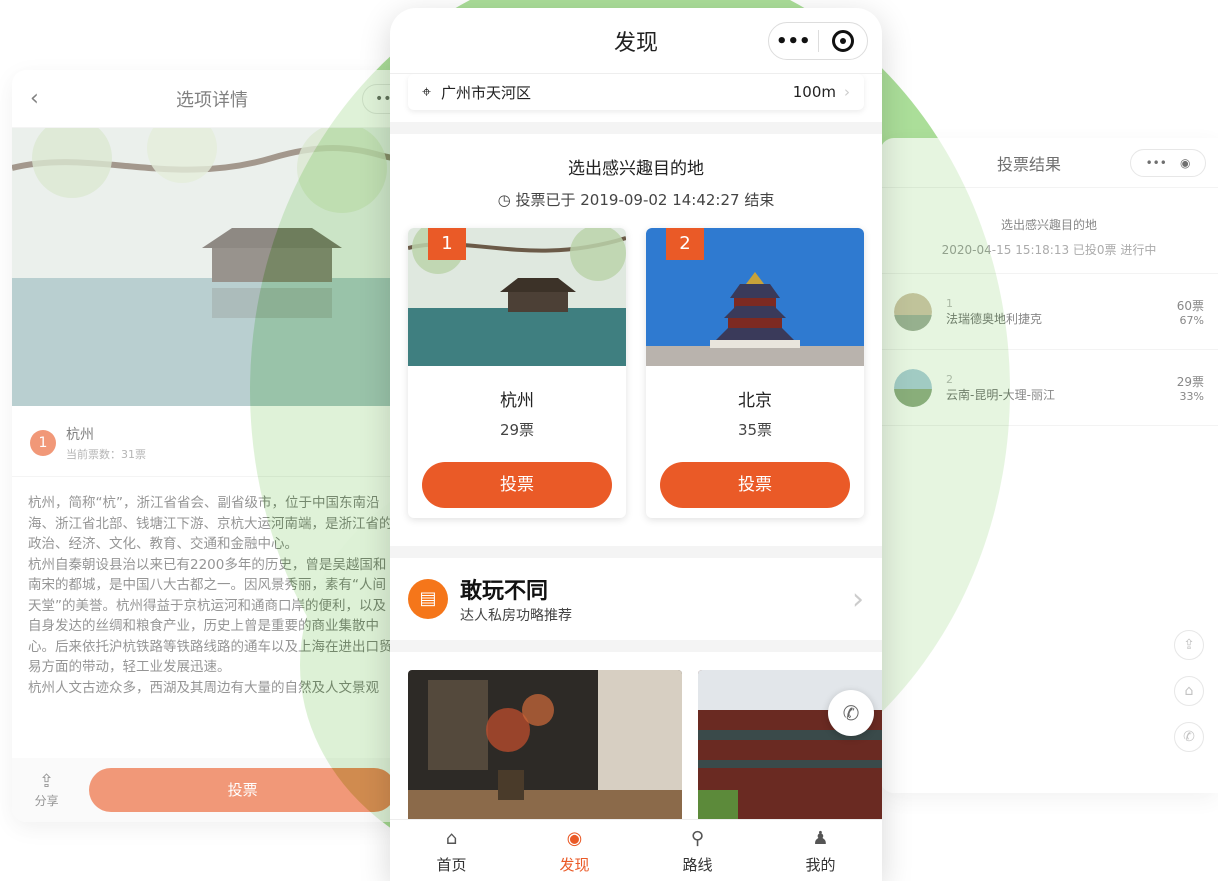 This screenshot has width=1218, height=881. I want to click on result-row-percent: 67%, so click(1191, 320).